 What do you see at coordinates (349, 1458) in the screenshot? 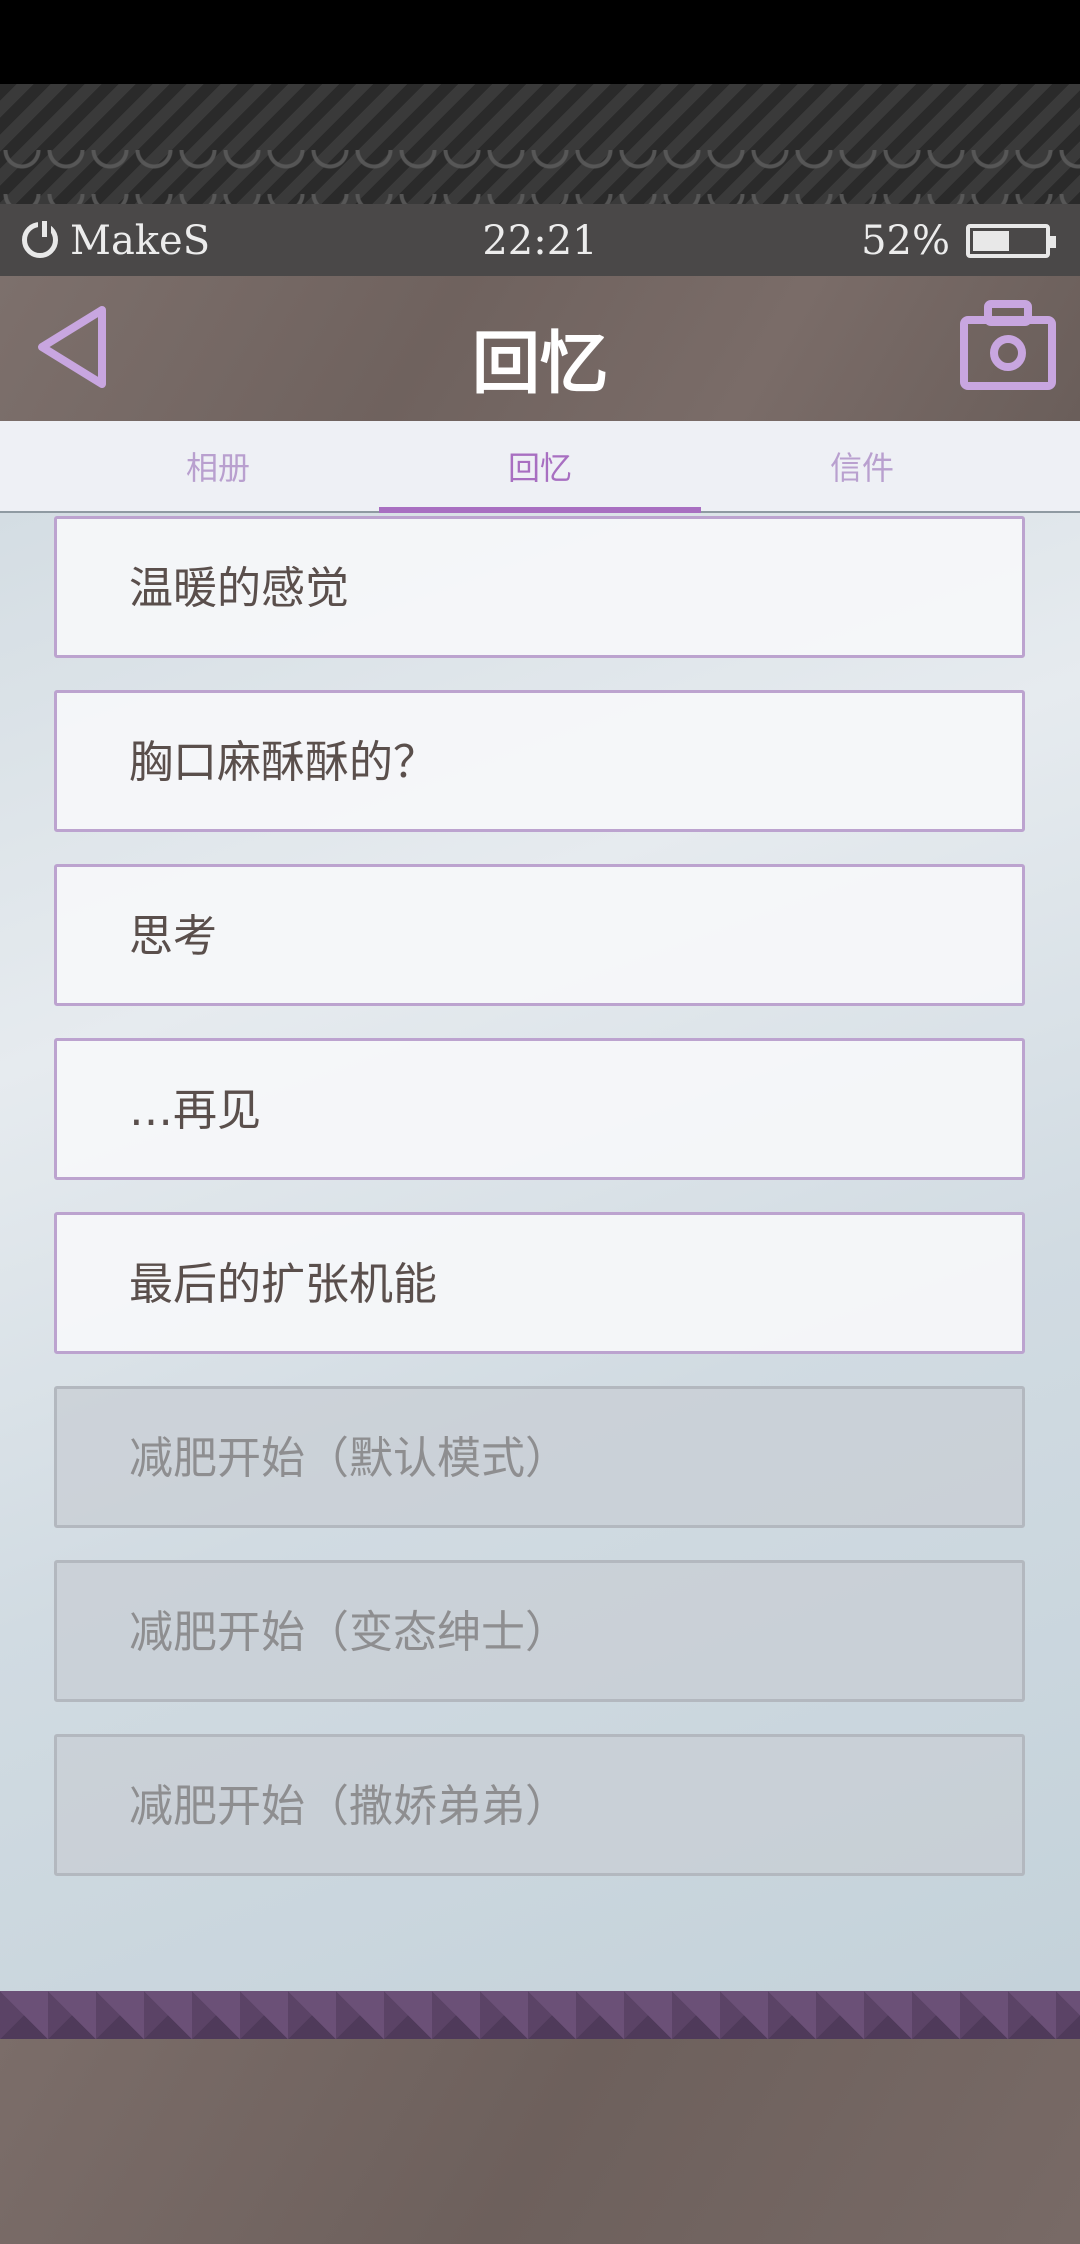
I see `memory-item-label: 减肥开始（默认模式）` at bounding box center [349, 1458].